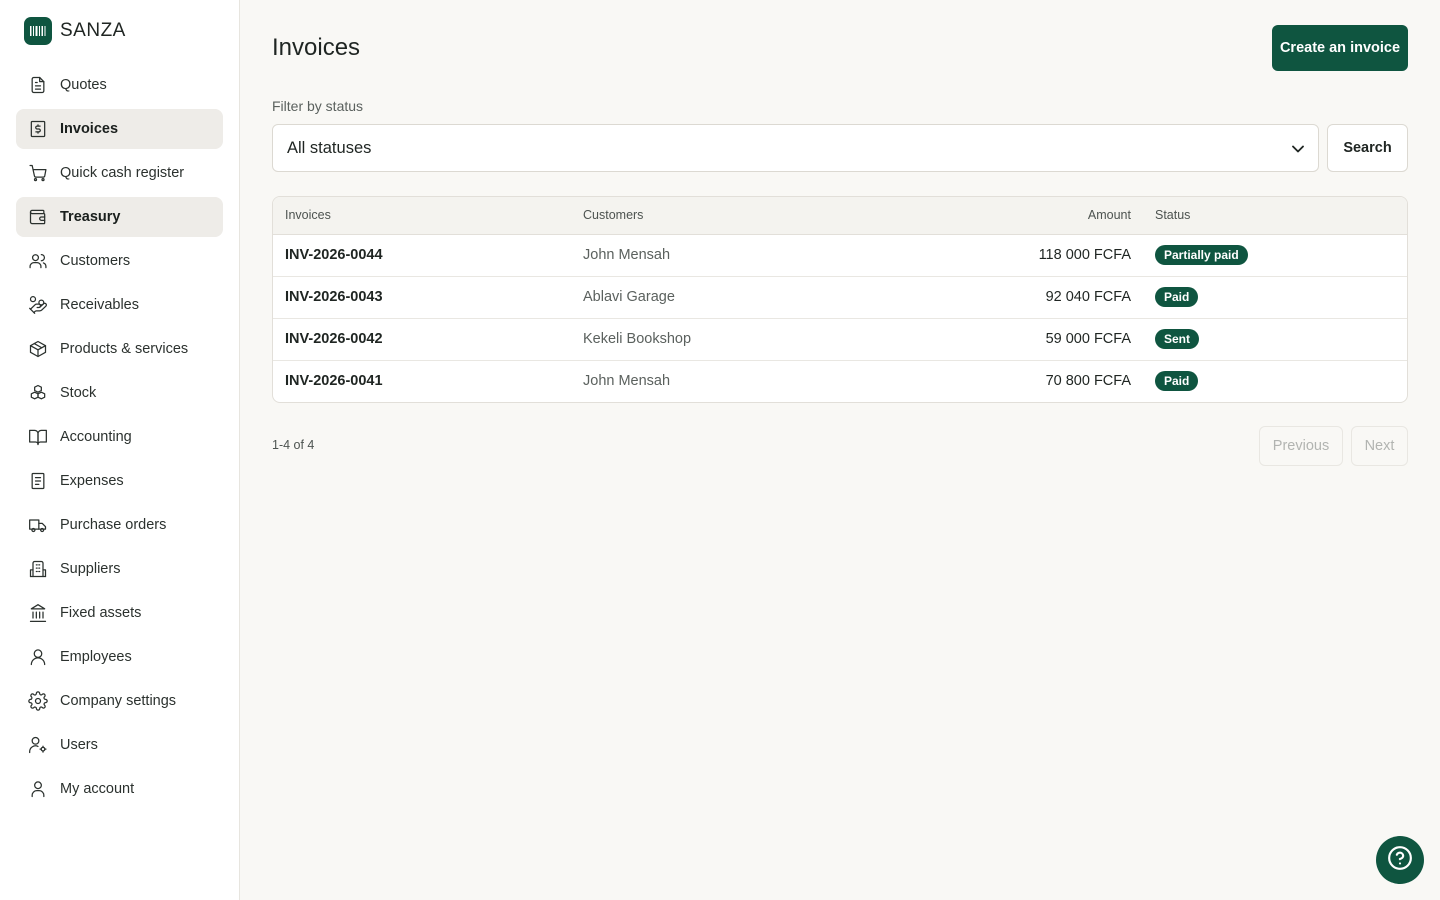  I want to click on invoice-amount: 118 000 FCFA, so click(1012, 255).